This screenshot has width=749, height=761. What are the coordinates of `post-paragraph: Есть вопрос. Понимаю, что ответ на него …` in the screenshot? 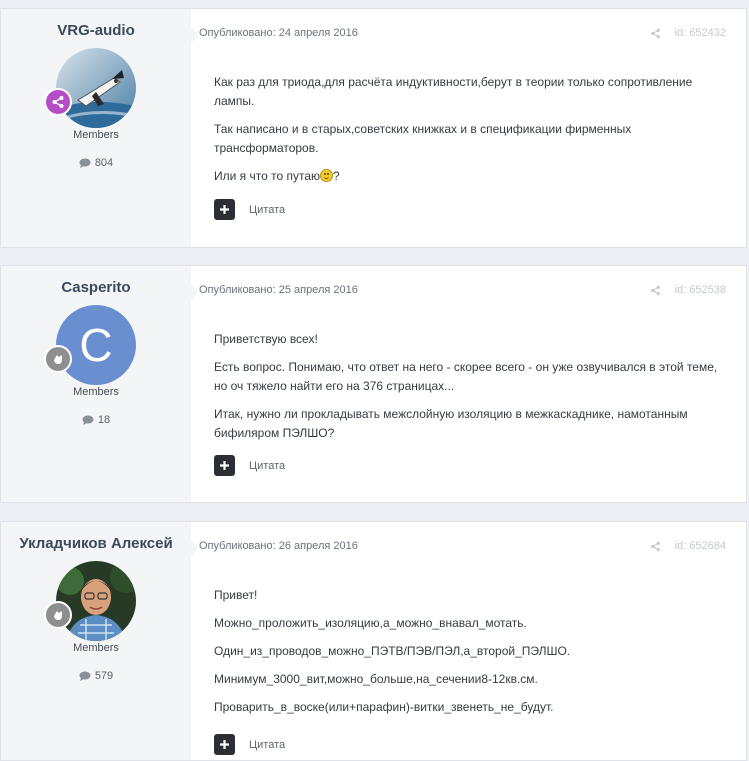 It's located at (466, 376).